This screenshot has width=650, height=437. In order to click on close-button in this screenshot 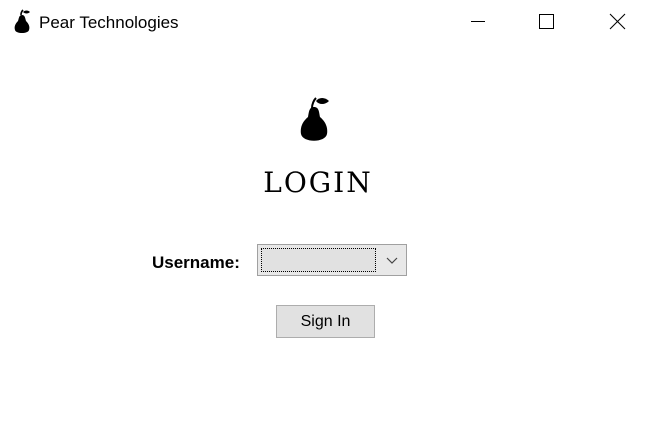, I will do `click(615, 22)`.